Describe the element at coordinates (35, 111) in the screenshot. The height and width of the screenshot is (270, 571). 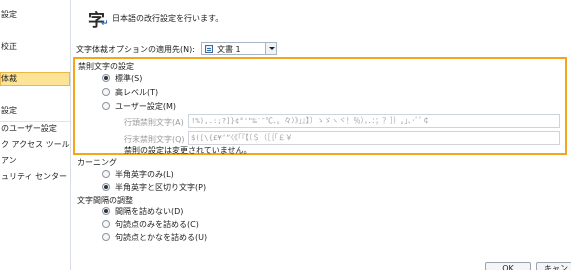
I see `nav-item-settings-2: 設定` at that location.